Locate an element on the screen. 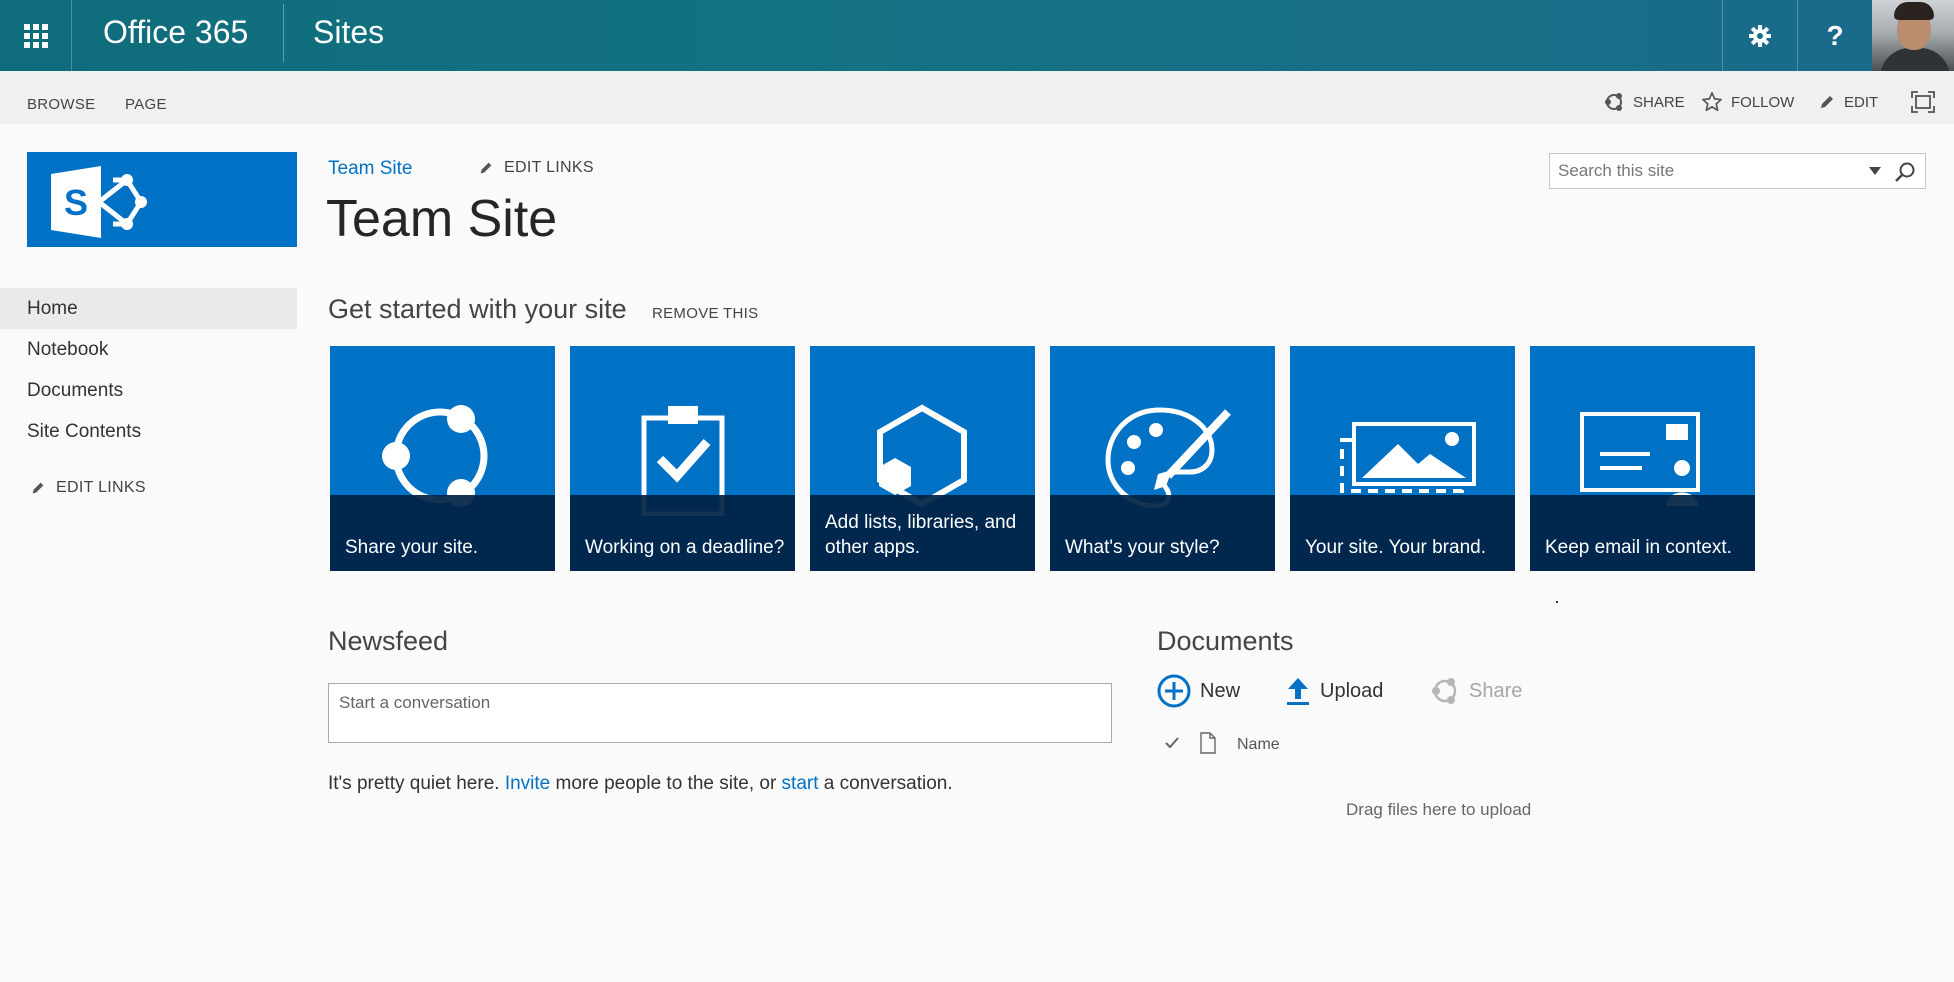  newsfeed-title: Newsfeed is located at coordinates (388, 641).